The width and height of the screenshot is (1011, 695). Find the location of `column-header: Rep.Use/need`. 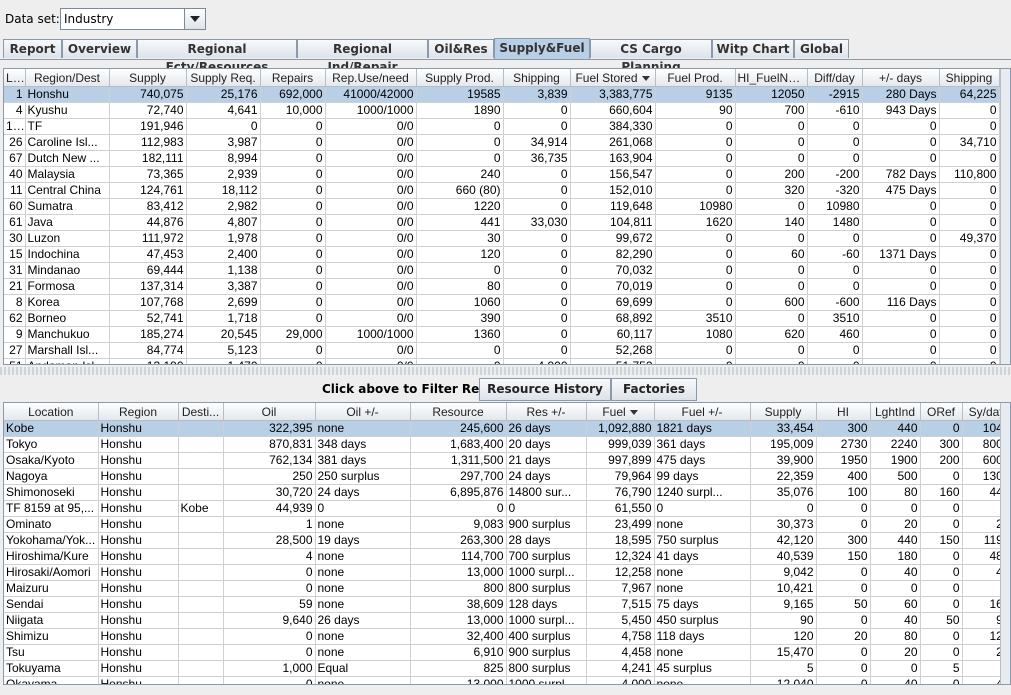

column-header: Rep.Use/need is located at coordinates (371, 78).